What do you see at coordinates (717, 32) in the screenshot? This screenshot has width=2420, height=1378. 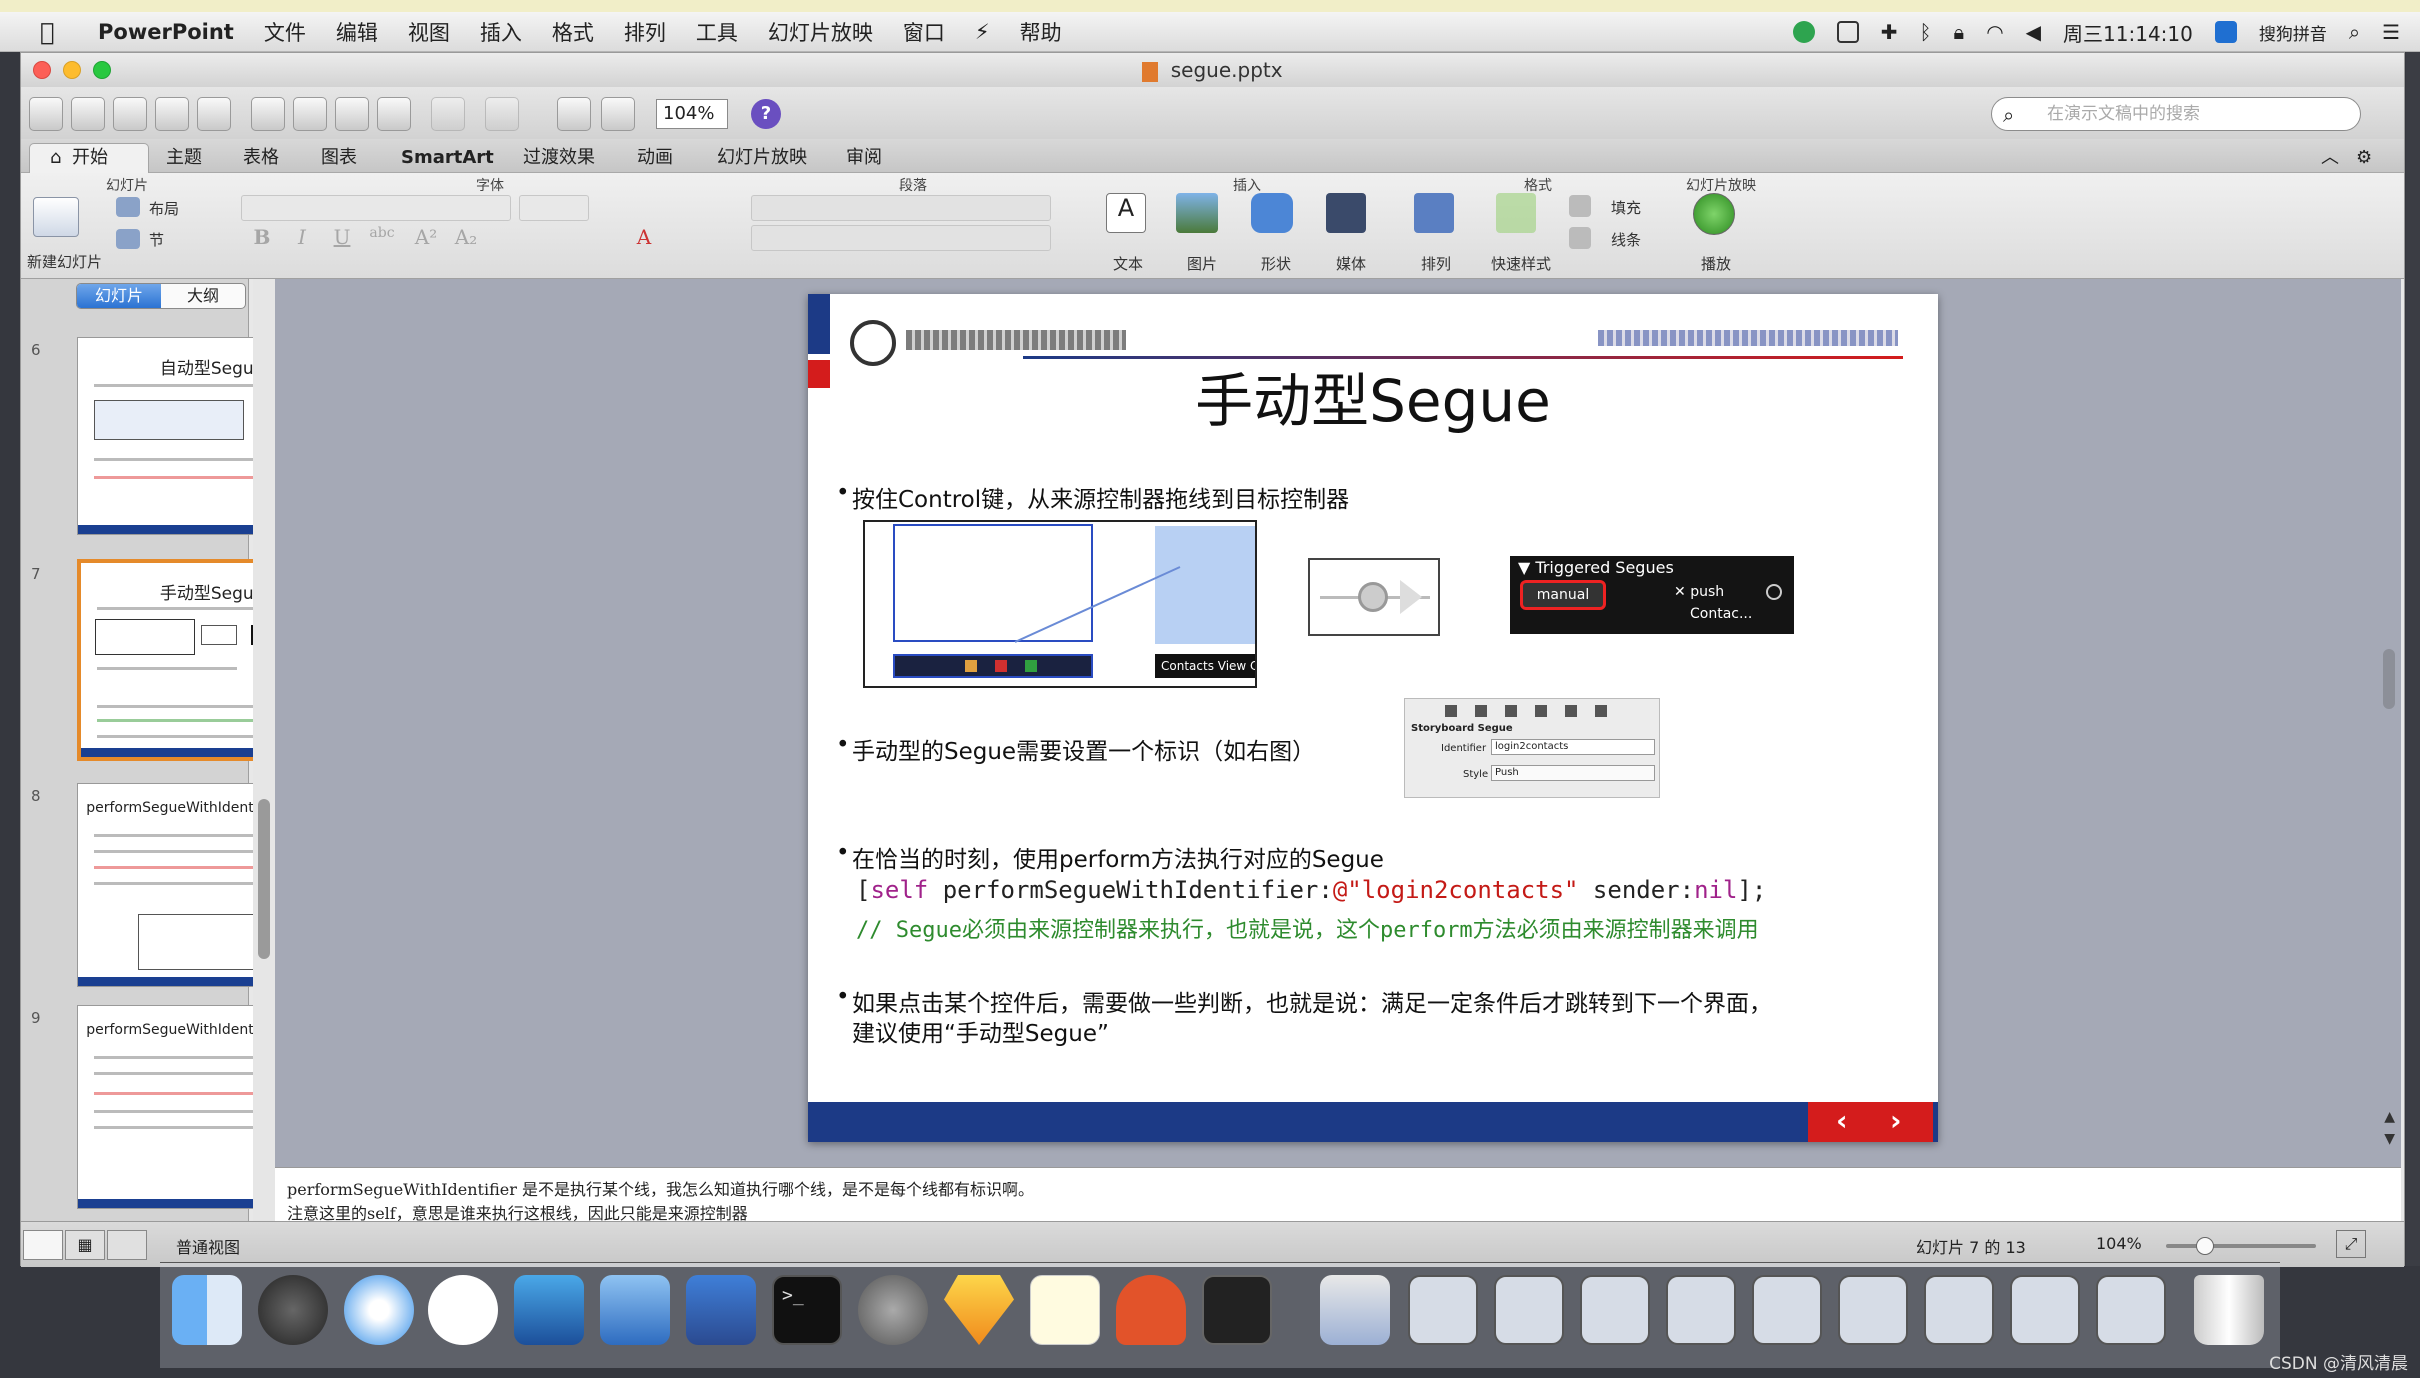 I see `menu-tools: 工具` at bounding box center [717, 32].